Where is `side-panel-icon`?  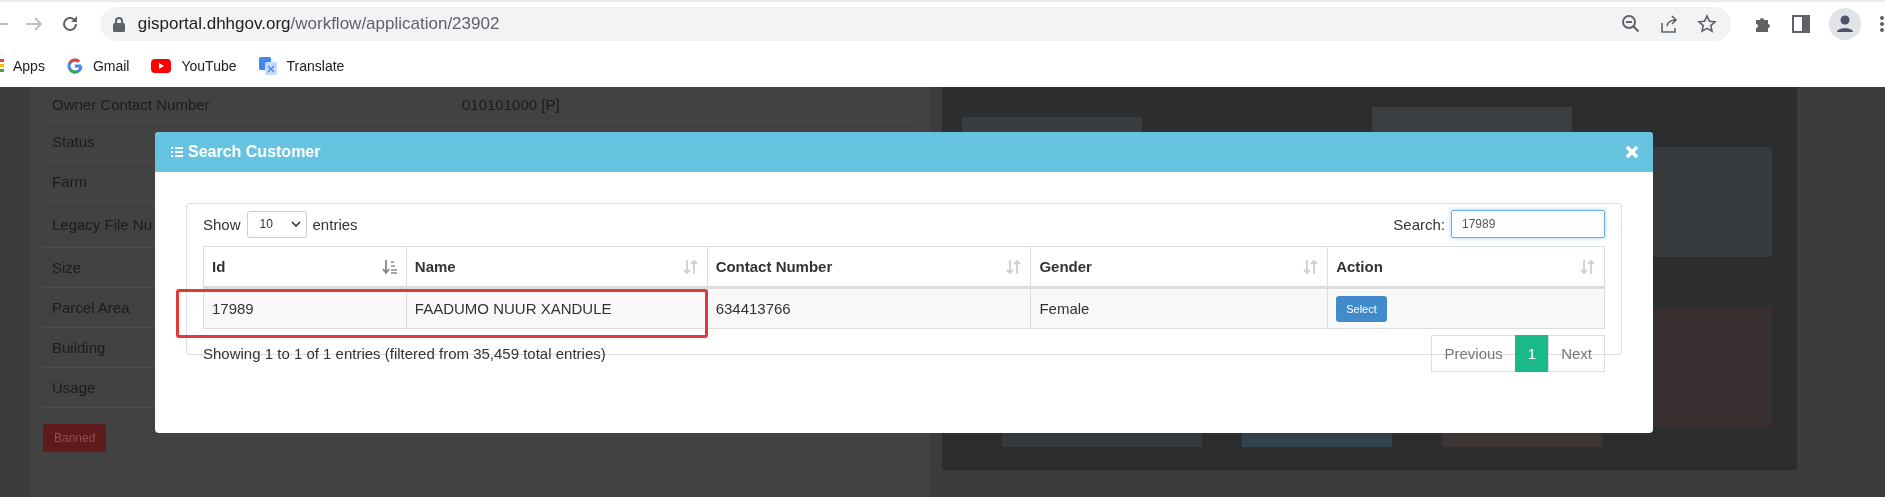 side-panel-icon is located at coordinates (1801, 23).